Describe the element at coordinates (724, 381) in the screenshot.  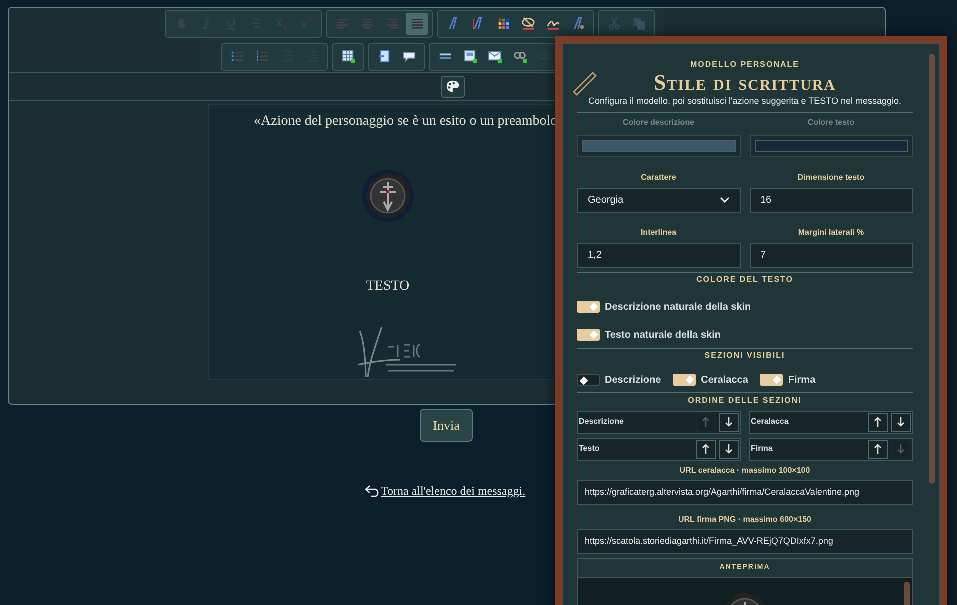
I see `toggle-label: Ceralacca` at that location.